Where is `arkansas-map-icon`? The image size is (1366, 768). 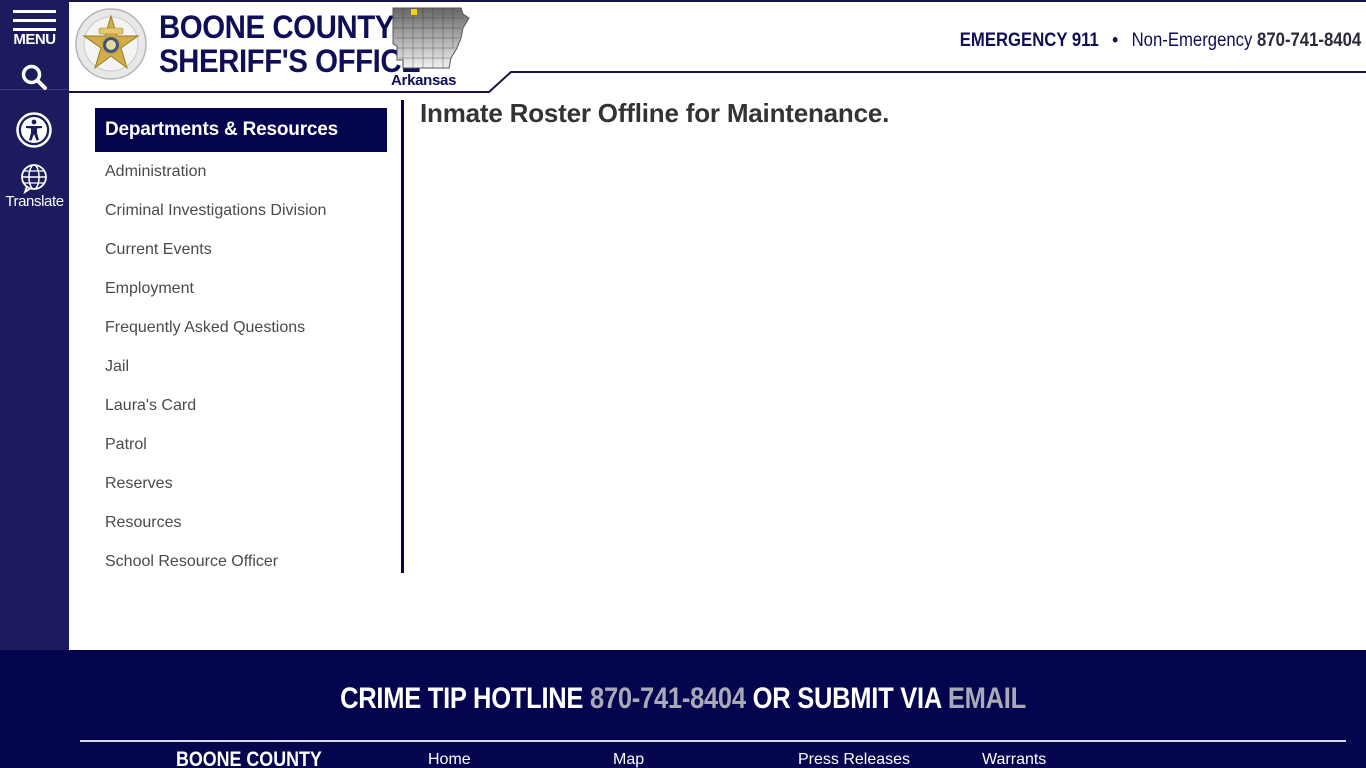 arkansas-map-icon is located at coordinates (431, 38).